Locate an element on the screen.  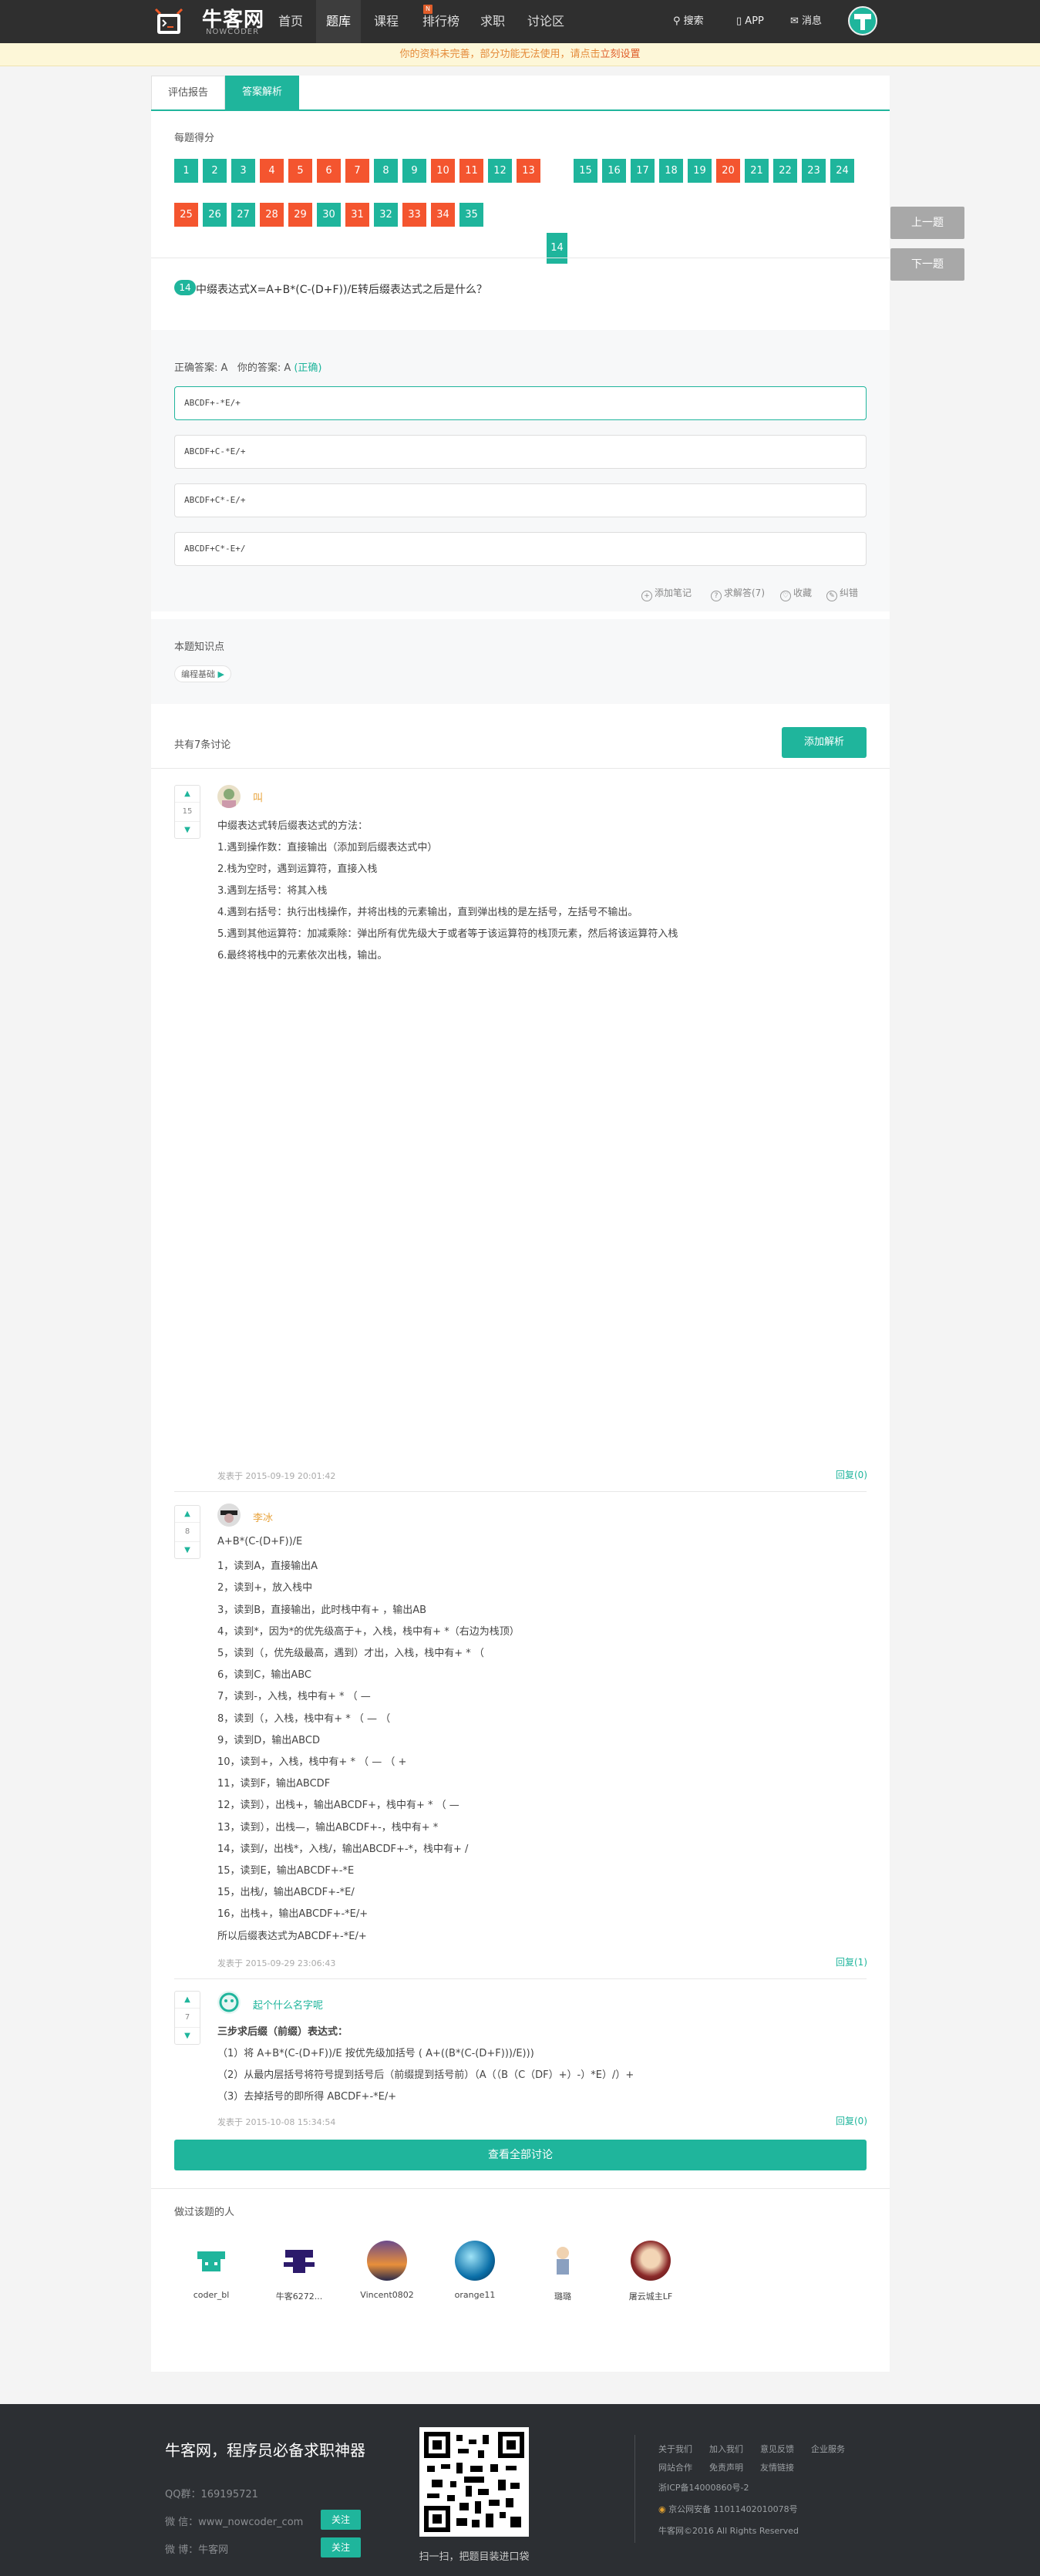
footer-link: 网站合作 is located at coordinates (675, 2467).